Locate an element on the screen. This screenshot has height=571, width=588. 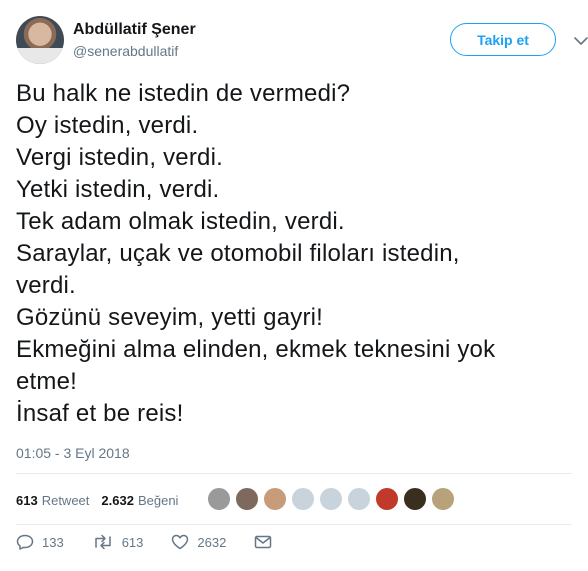
tweet-line: Oy istedin, verdi. is located at coordinates (107, 125).